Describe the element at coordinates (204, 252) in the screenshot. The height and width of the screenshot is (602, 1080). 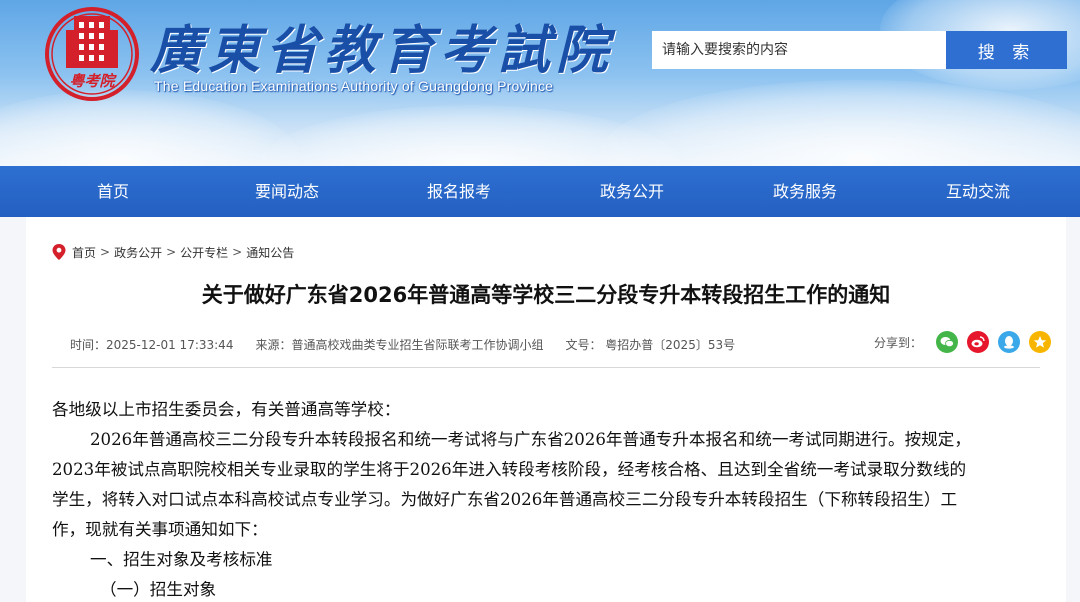
I see `breadcrumb-public-column: 公开专栏` at that location.